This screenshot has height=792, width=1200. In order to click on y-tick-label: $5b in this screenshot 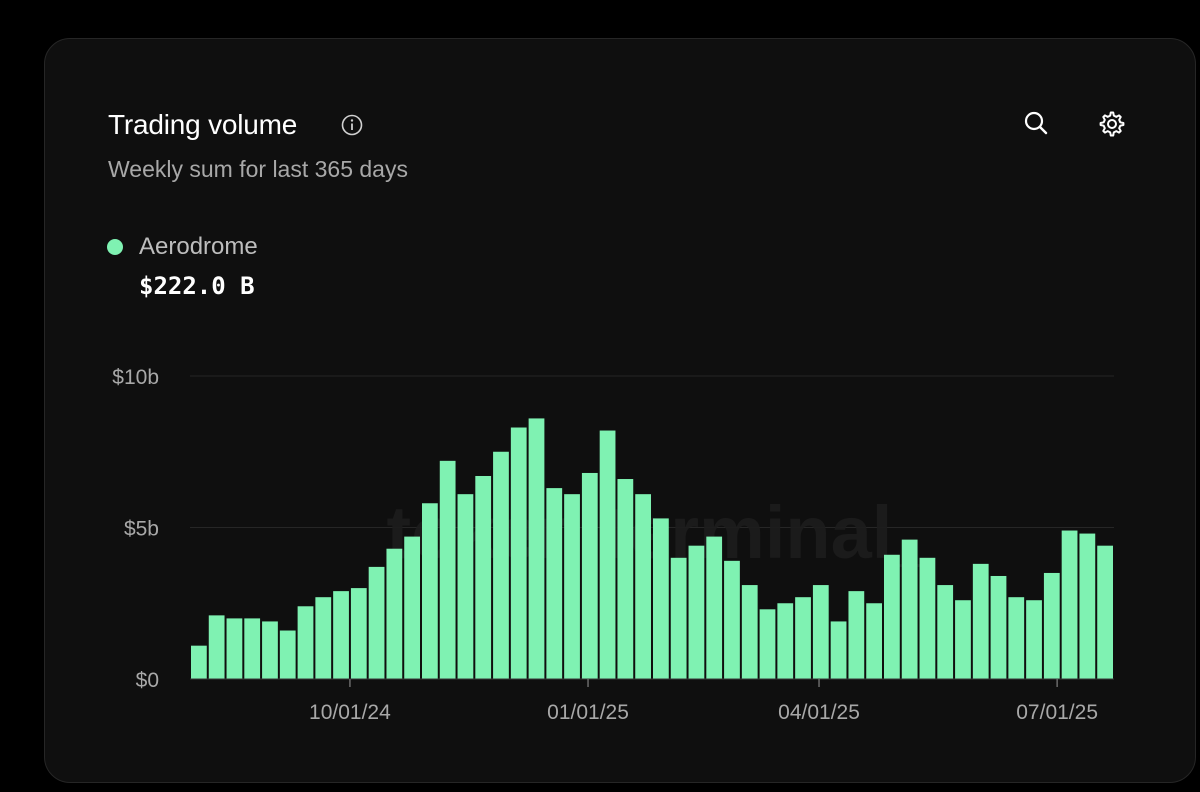, I will do `click(141, 529)`.